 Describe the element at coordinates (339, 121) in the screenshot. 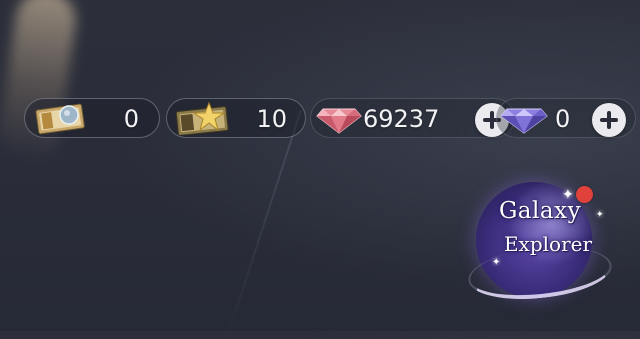

I see `pink-gem-icon` at that location.